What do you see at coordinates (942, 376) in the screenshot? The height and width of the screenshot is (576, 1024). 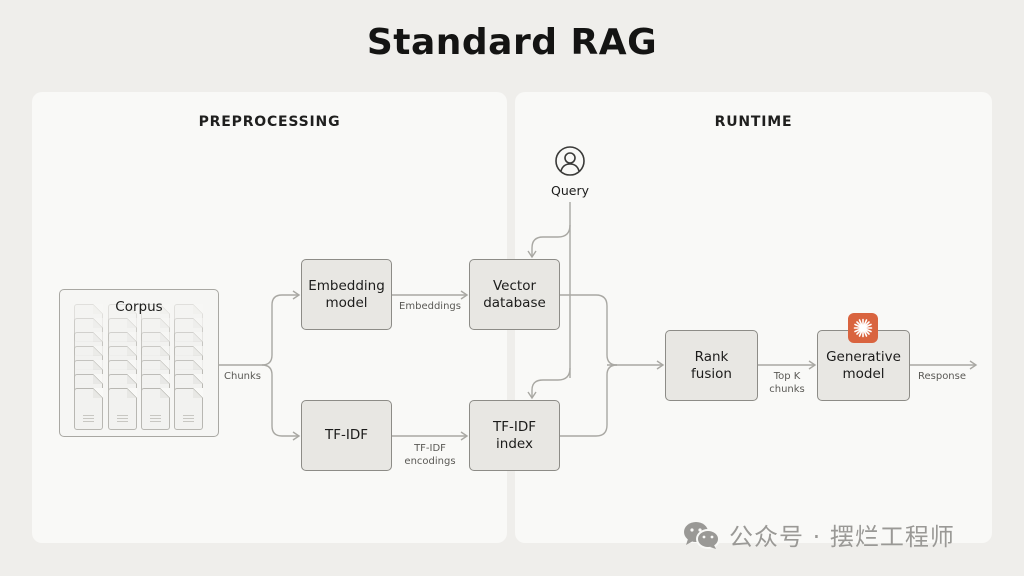 I see `response-label: Response` at bounding box center [942, 376].